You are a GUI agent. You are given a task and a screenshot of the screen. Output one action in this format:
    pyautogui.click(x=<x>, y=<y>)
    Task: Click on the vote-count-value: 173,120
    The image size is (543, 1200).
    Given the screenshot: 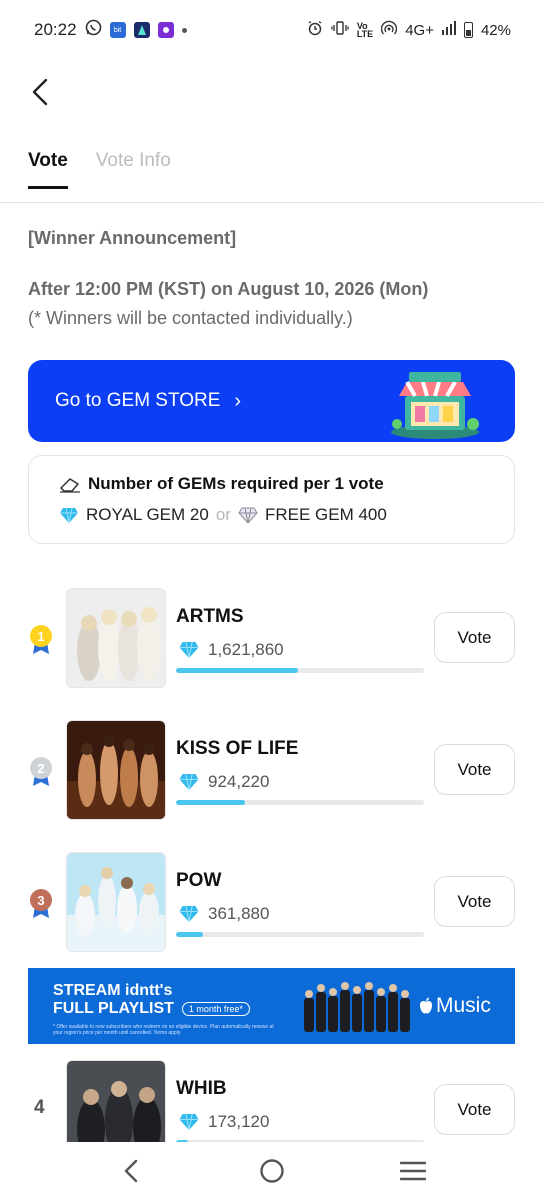 What is the action you would take?
    pyautogui.click(x=239, y=1121)
    